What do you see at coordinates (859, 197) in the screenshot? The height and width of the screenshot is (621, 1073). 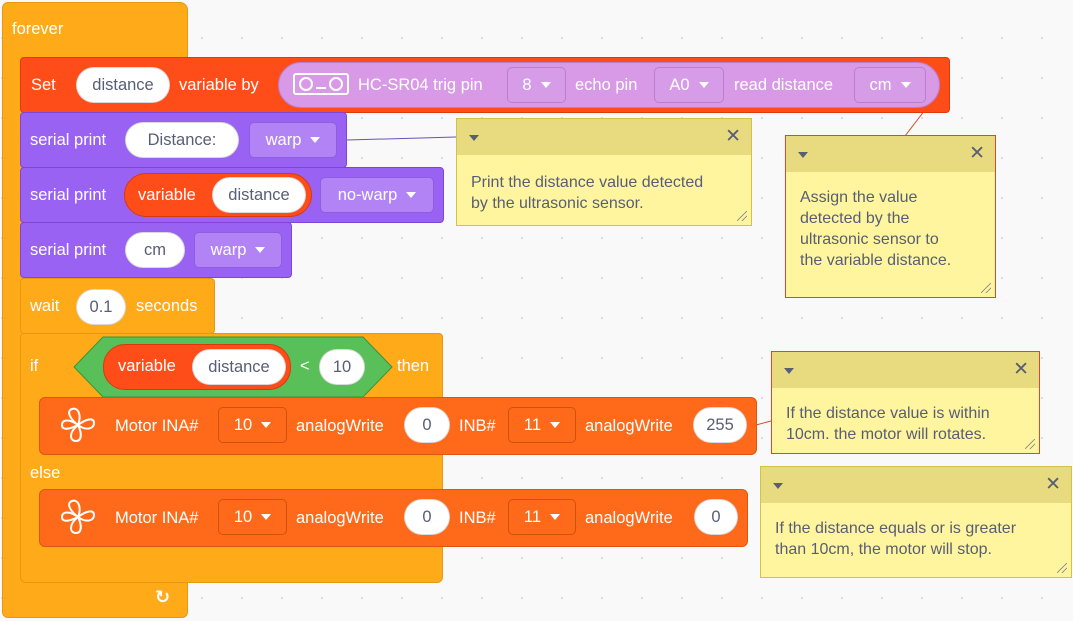 I see `note-text-line: Assign the value` at bounding box center [859, 197].